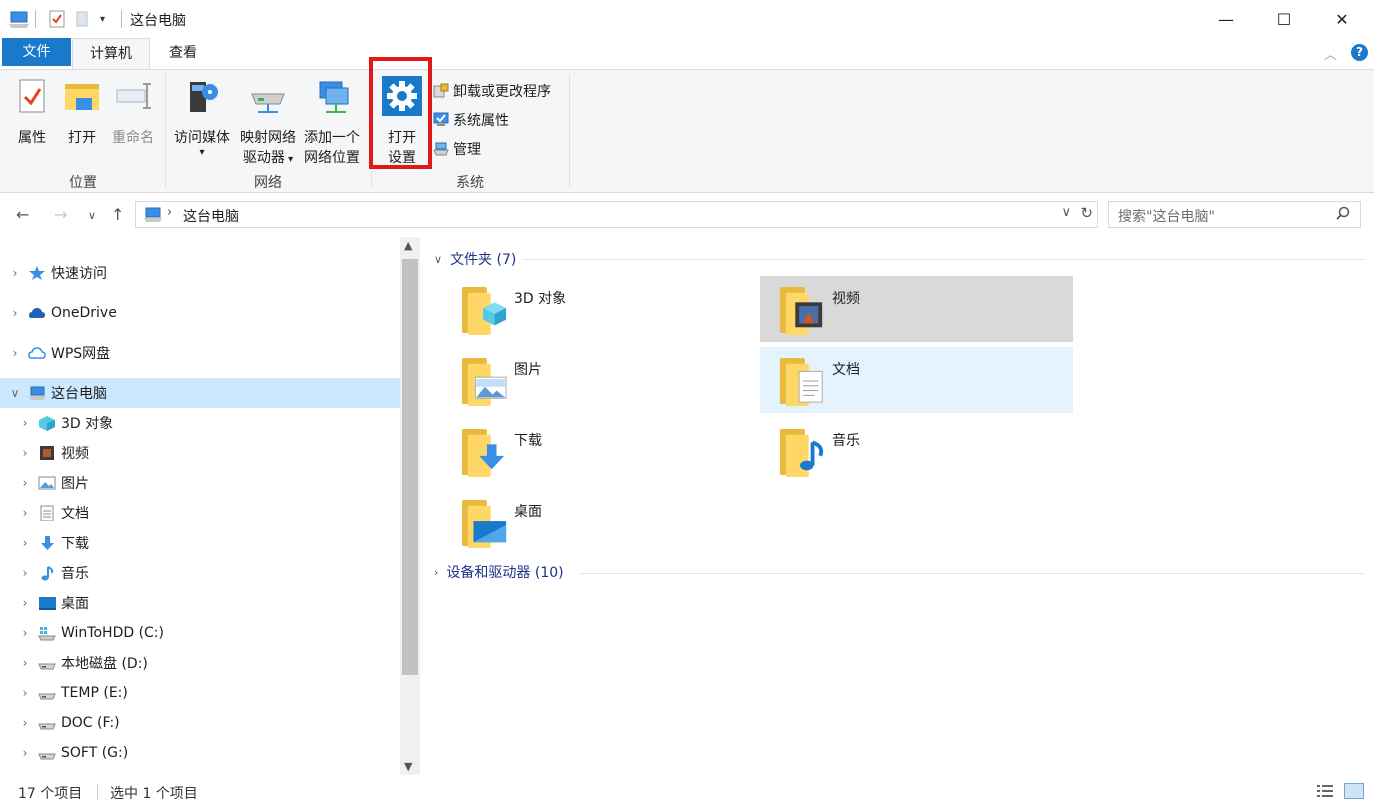  I want to click on section-divider, so click(972, 573).